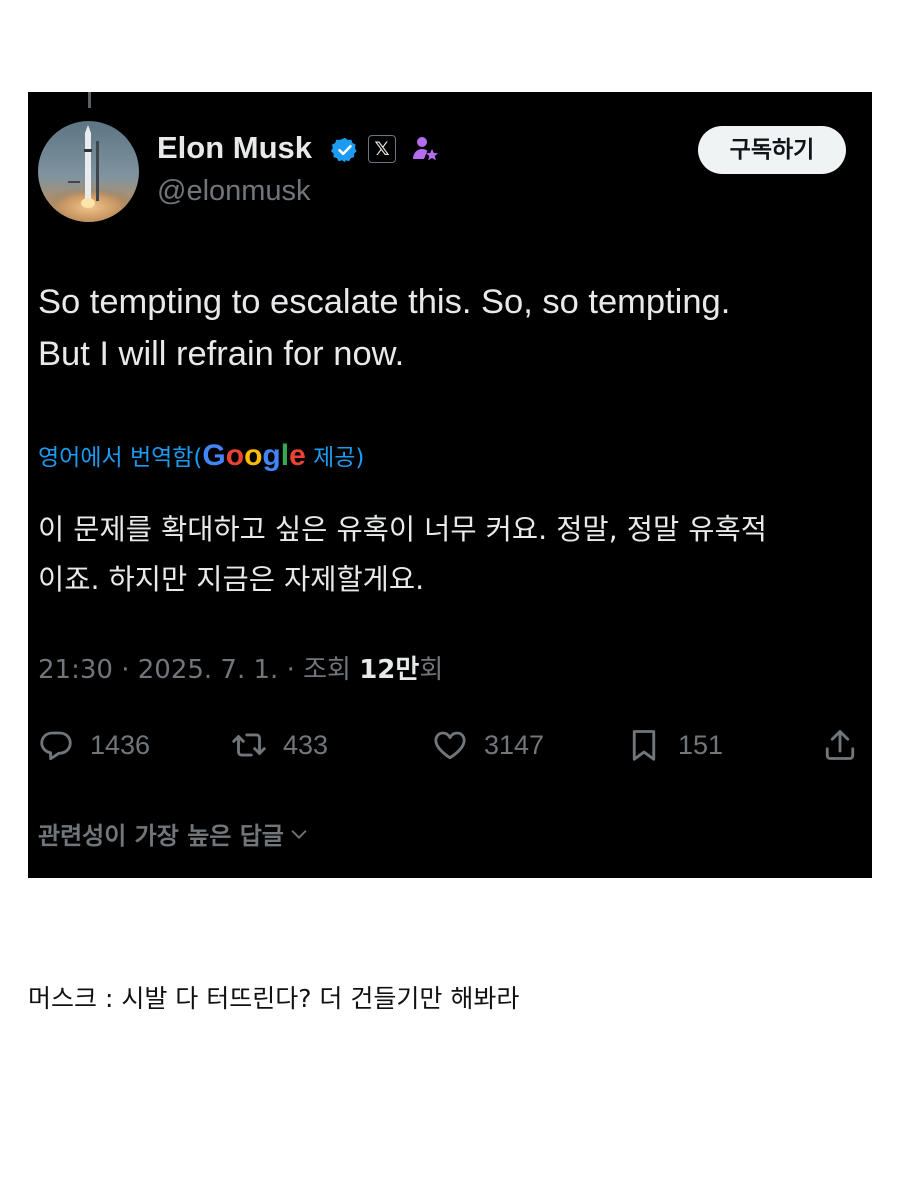 Image resolution: width=900 pixels, height=1185 pixels. I want to click on share-icon, so click(840, 745).